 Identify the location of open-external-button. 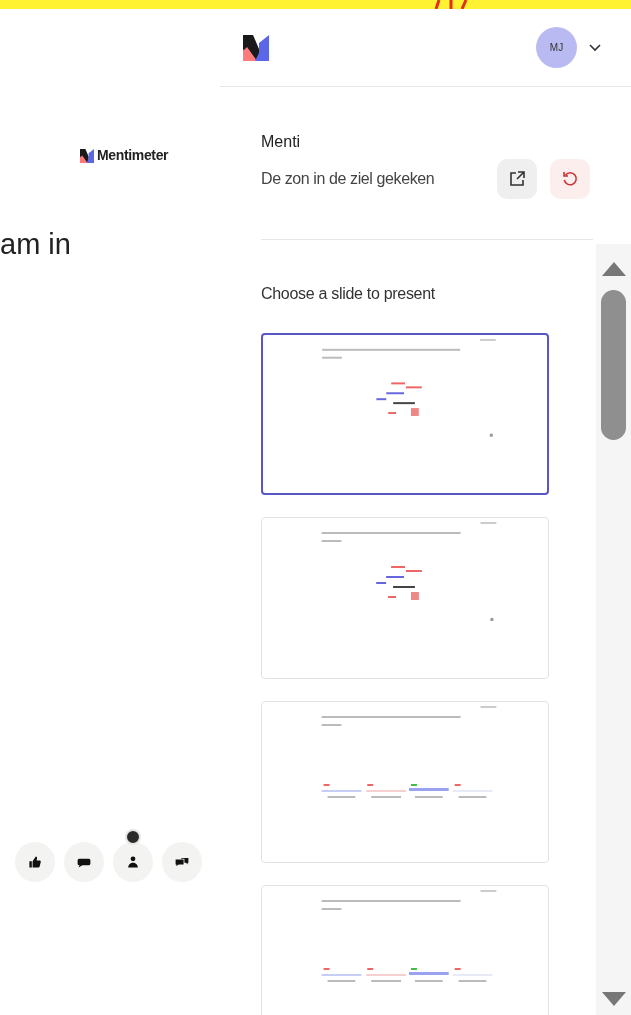
(517, 179).